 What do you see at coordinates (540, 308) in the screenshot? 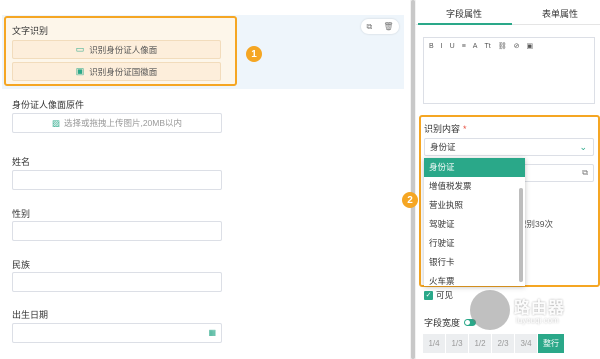
I see `watermark-title: 路由器` at bounding box center [540, 308].